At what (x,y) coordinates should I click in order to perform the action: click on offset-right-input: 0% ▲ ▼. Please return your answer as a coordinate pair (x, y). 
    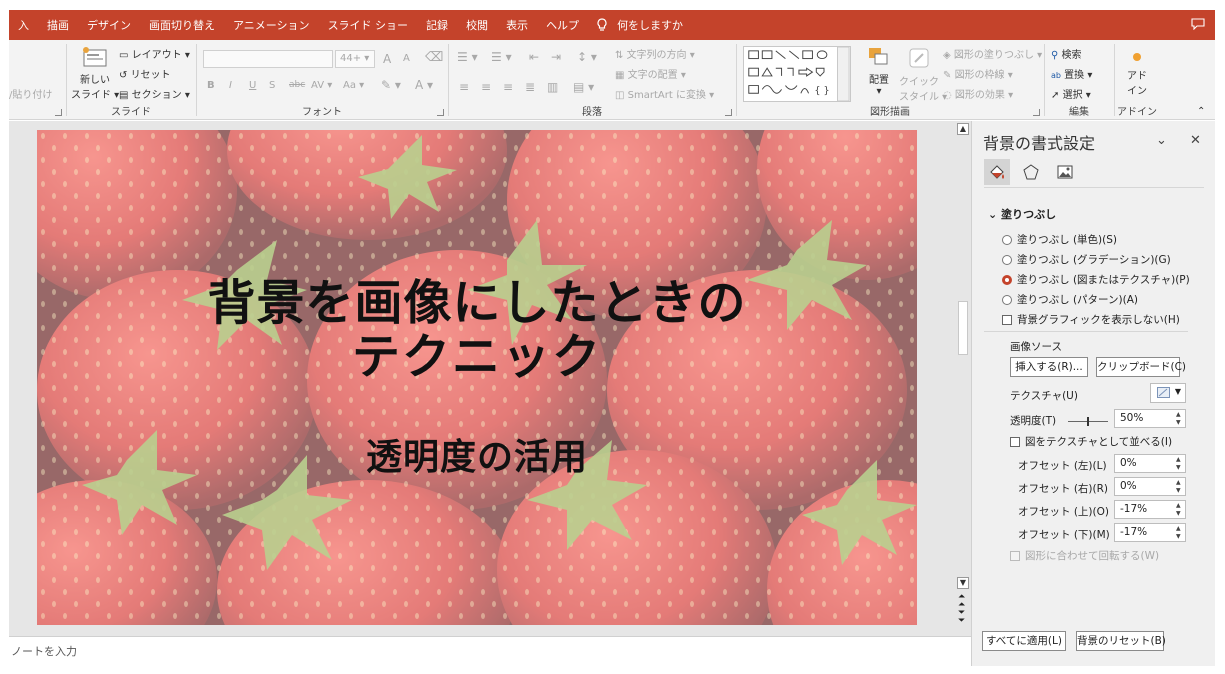
    Looking at the image, I should click on (1150, 486).